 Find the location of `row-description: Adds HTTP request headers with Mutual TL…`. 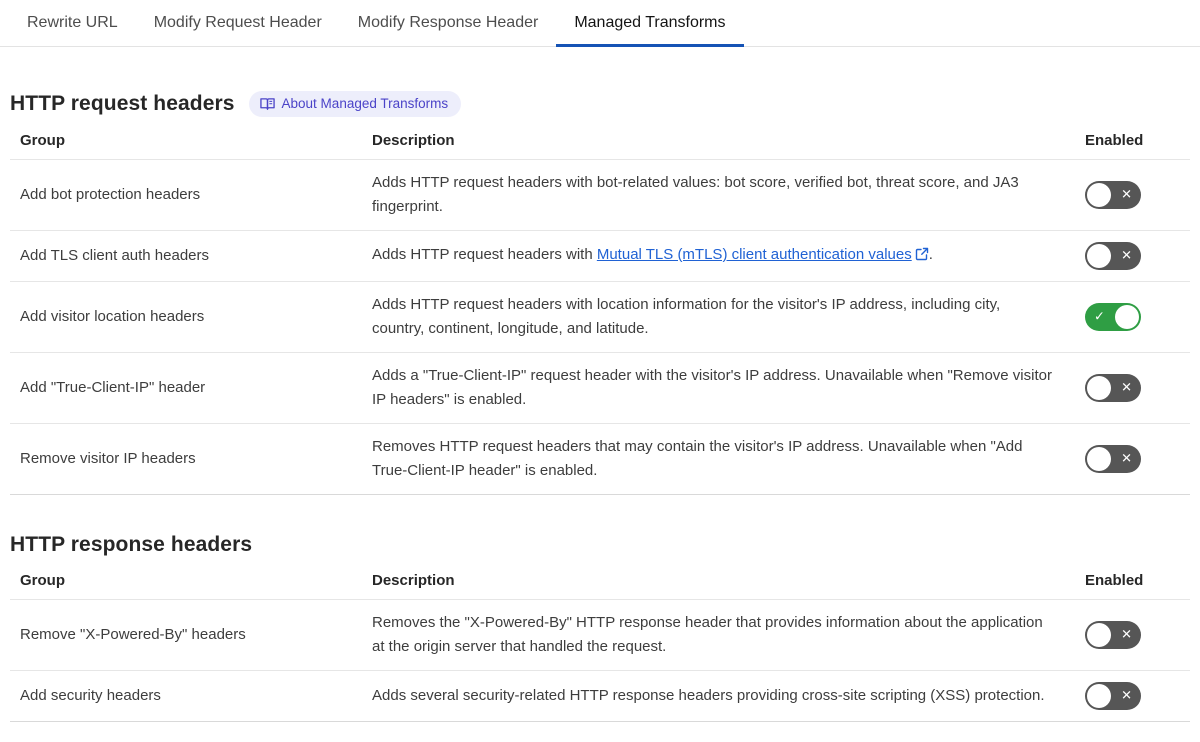

row-description: Adds HTTP request headers with Mutual TL… is located at coordinates (723, 256).